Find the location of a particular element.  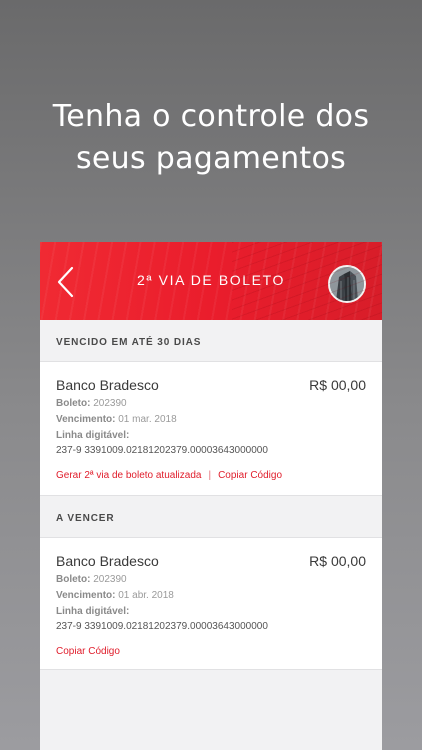

app-bar: 2ª VIA DE BOLETO is located at coordinates (211, 281).